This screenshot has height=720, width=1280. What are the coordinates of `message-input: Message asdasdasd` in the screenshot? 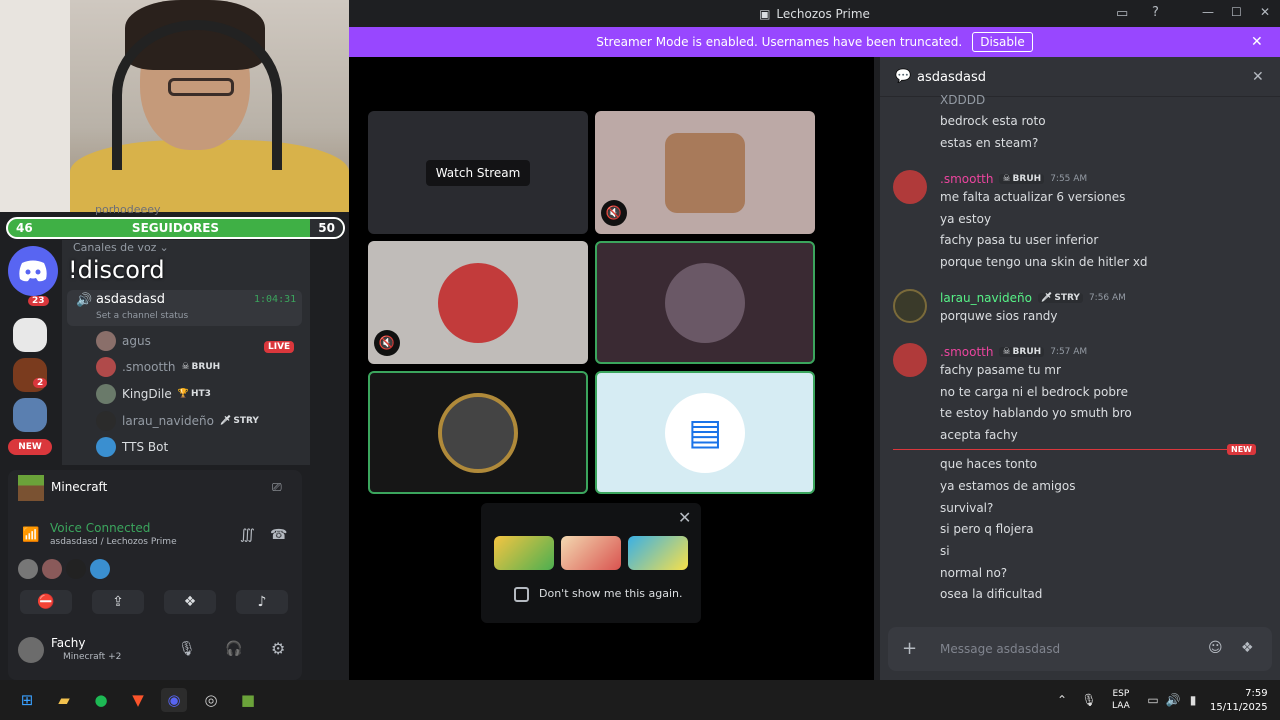 It's located at (1000, 649).